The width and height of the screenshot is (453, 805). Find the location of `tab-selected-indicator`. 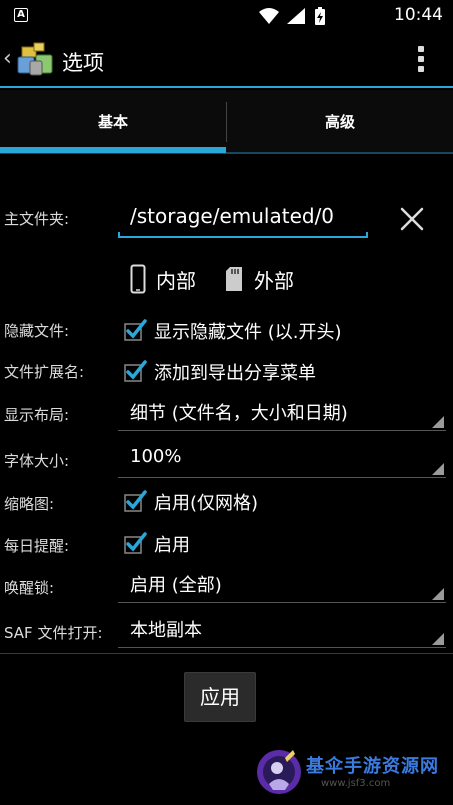

tab-selected-indicator is located at coordinates (113, 150).